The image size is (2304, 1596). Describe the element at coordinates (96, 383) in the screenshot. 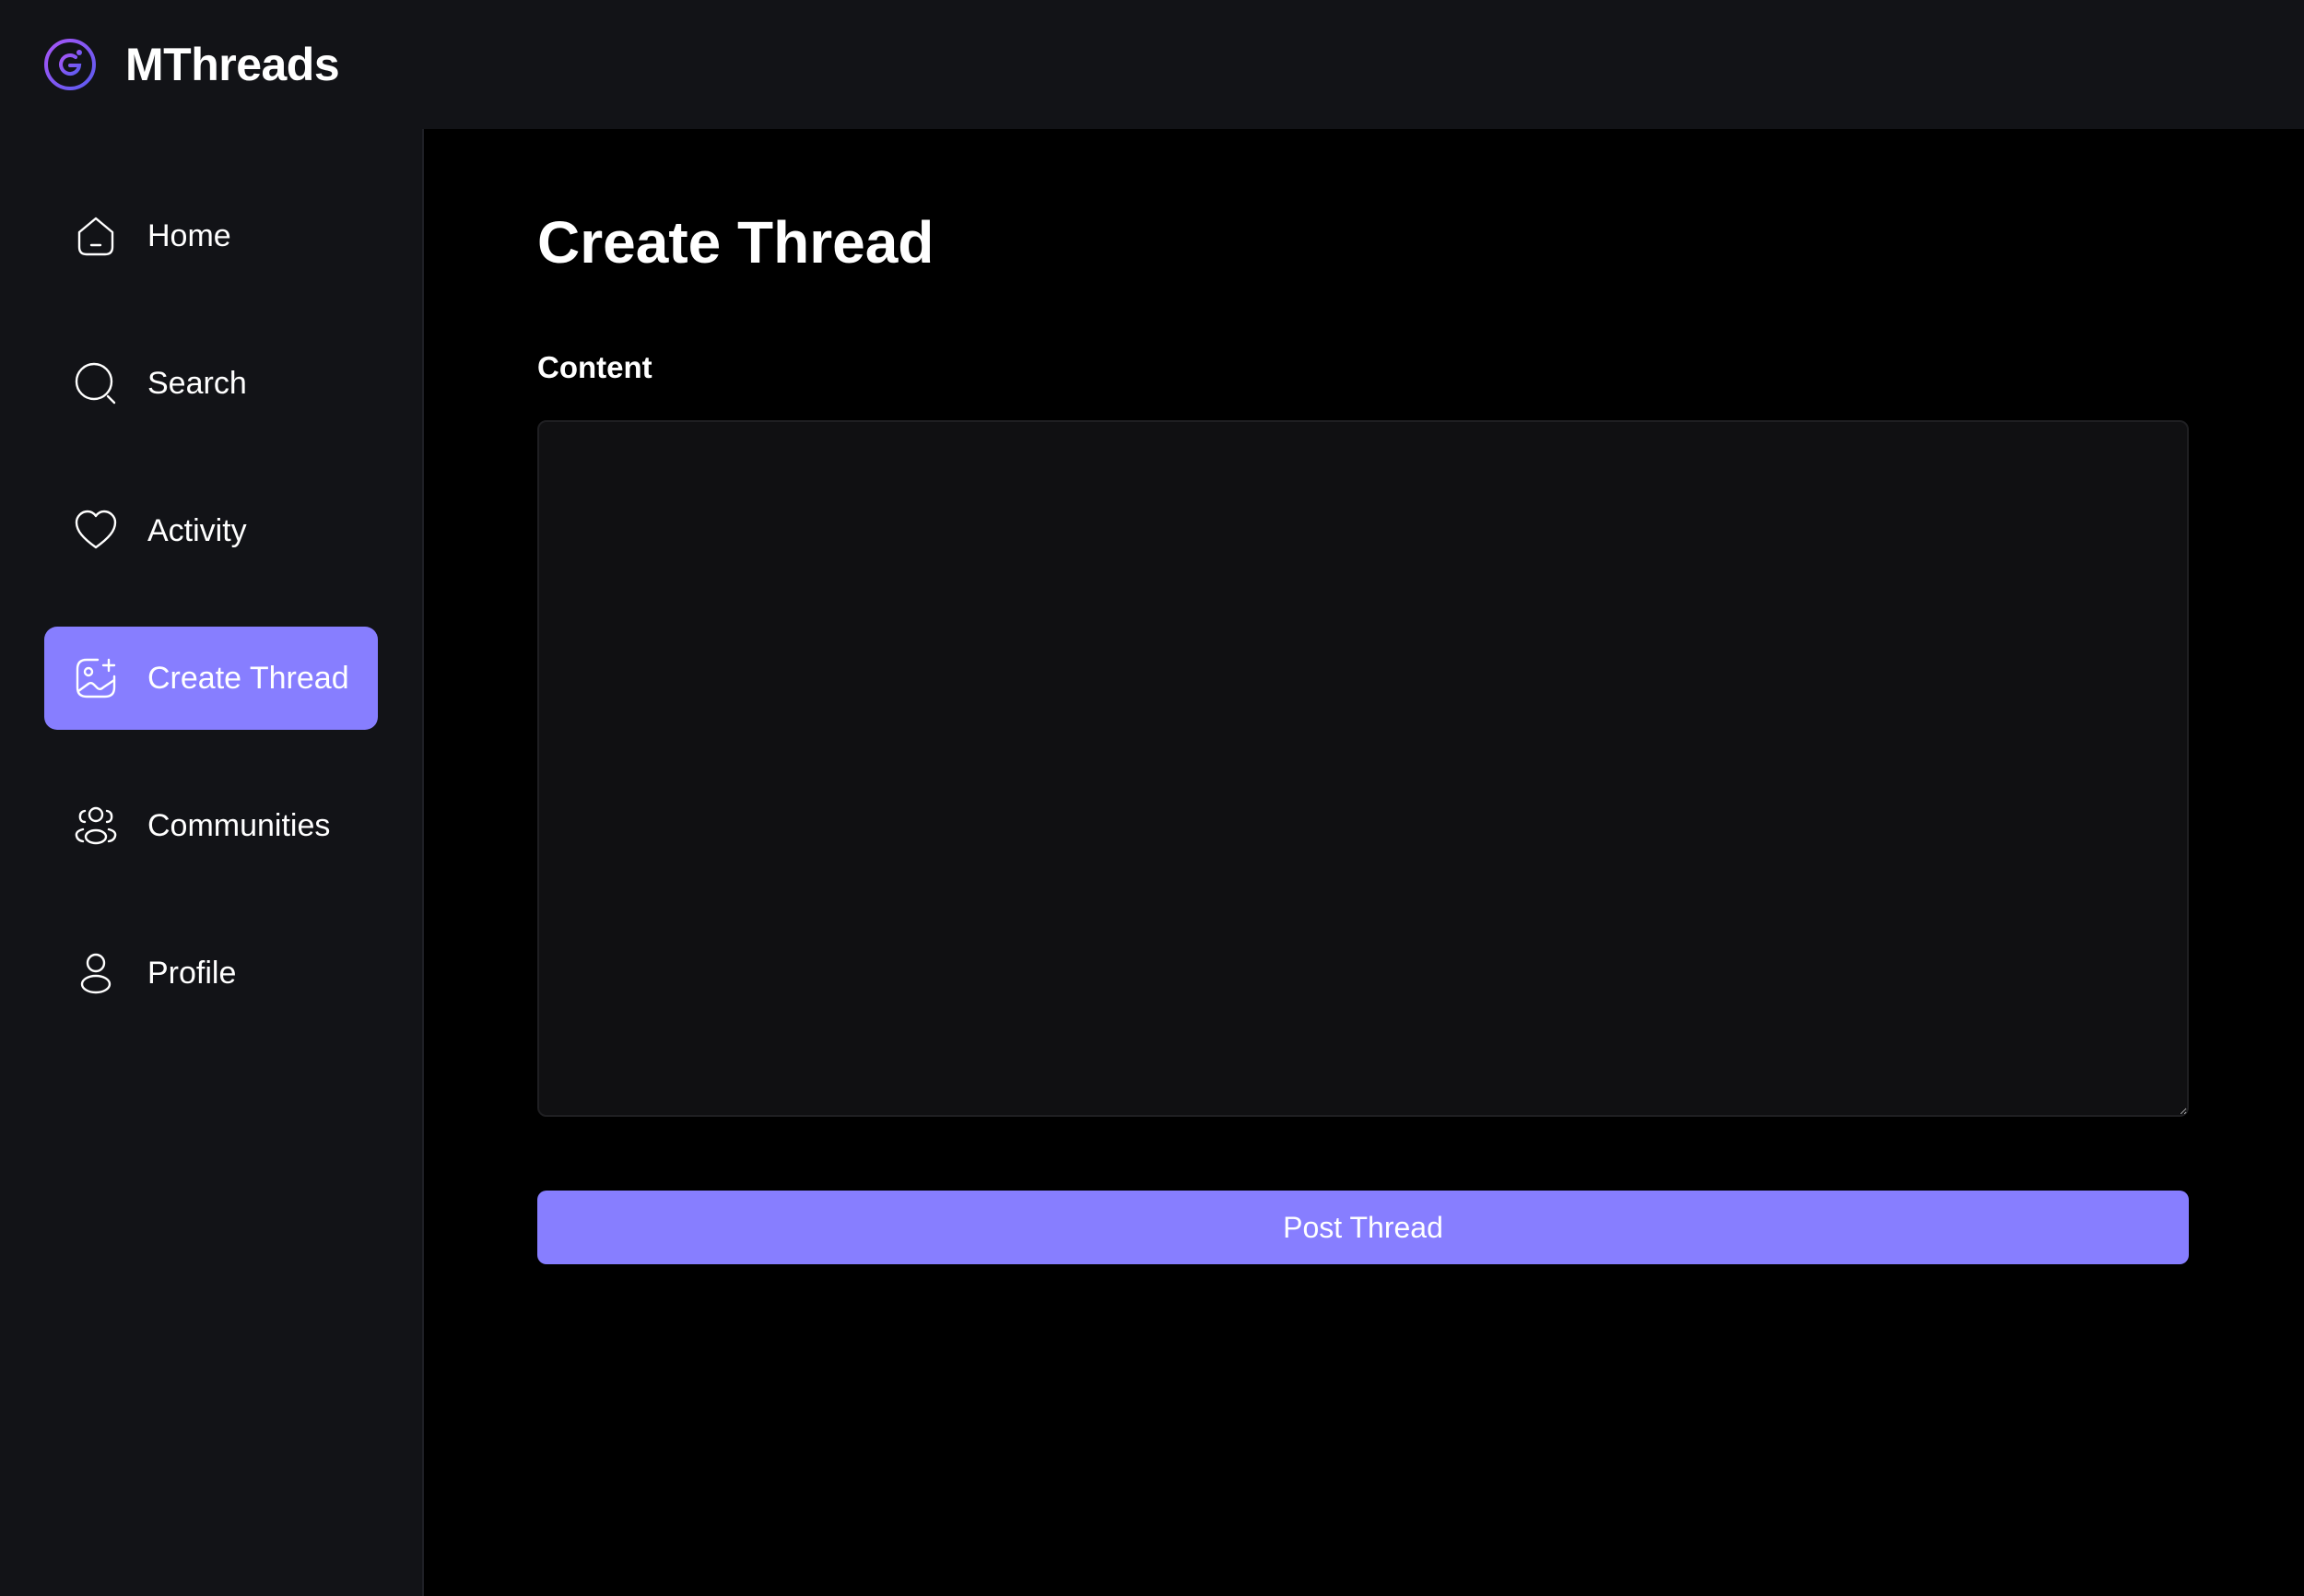

I see `search-icon` at that location.